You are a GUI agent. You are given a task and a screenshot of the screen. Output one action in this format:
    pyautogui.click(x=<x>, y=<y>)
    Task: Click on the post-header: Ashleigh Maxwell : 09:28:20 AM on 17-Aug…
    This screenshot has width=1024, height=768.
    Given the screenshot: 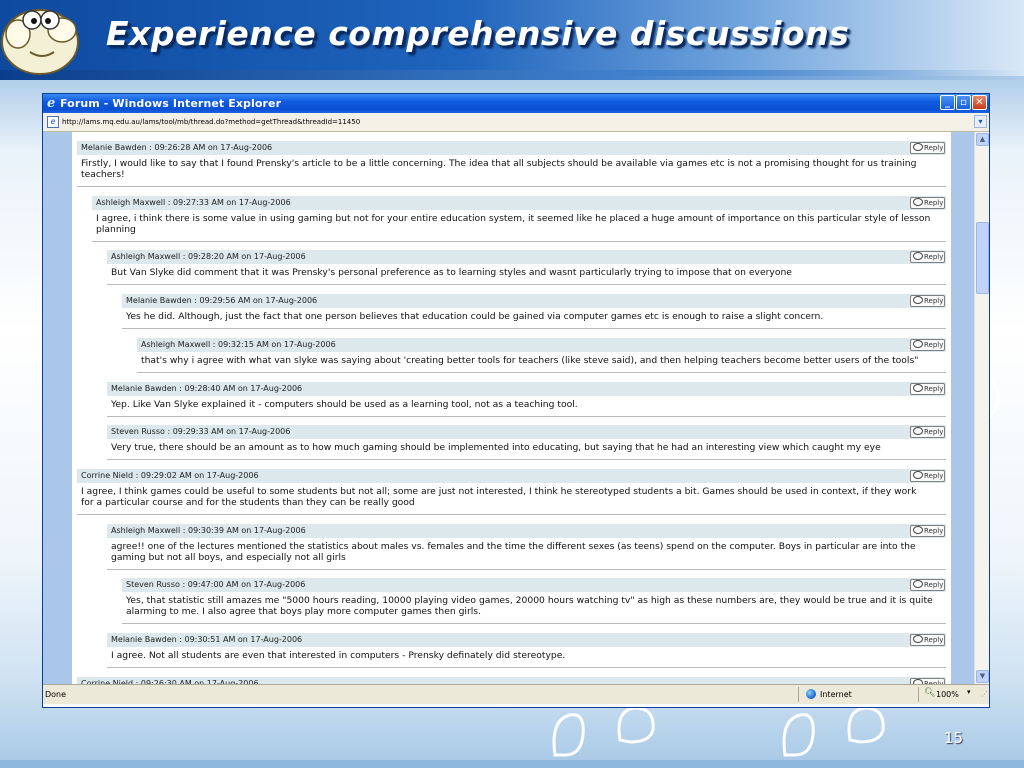 What is the action you would take?
    pyautogui.click(x=526, y=257)
    